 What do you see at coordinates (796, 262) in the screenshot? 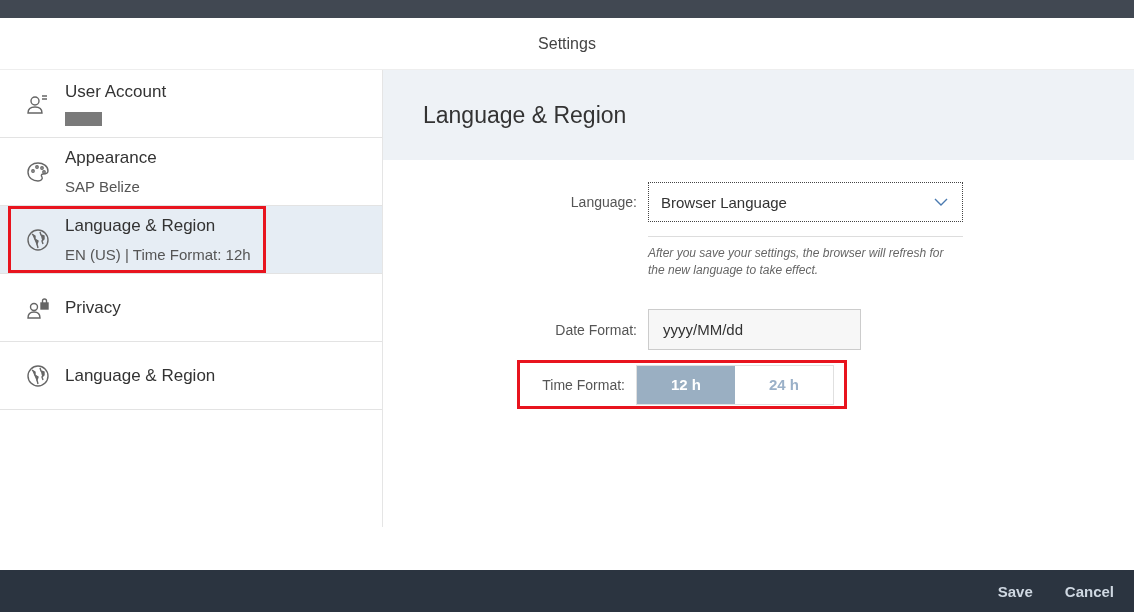
I see `hint-text: After you save your settings, the browser will refresh for the new language to take effect.` at bounding box center [796, 262].